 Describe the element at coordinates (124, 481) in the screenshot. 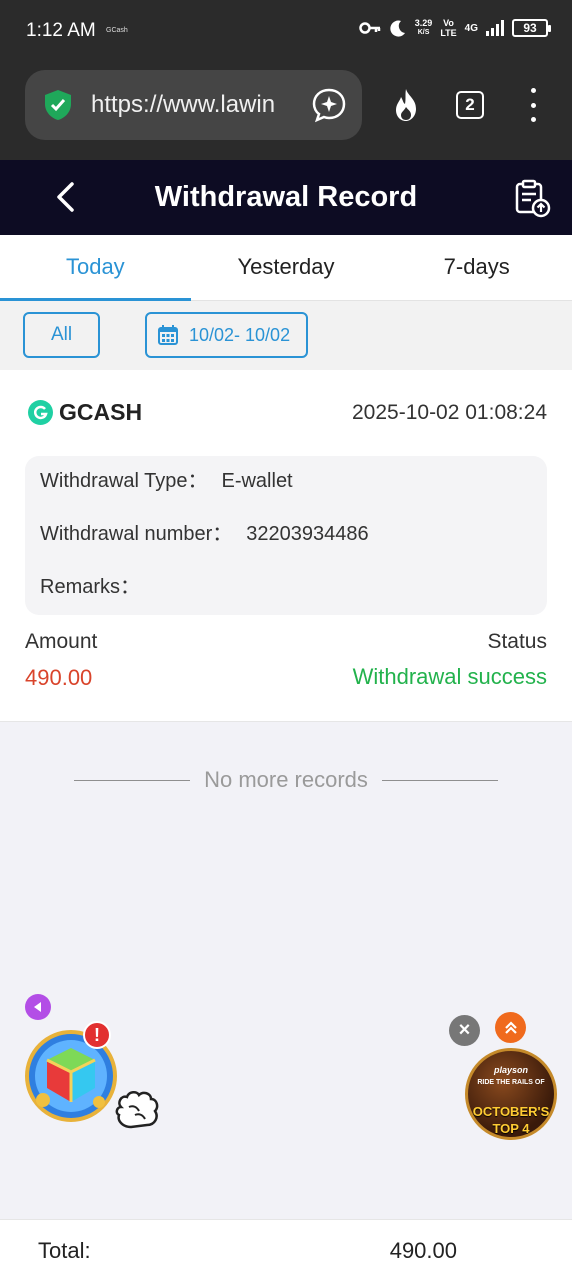

I see `withdrawal-type-label: Withdrawal Type：` at that location.